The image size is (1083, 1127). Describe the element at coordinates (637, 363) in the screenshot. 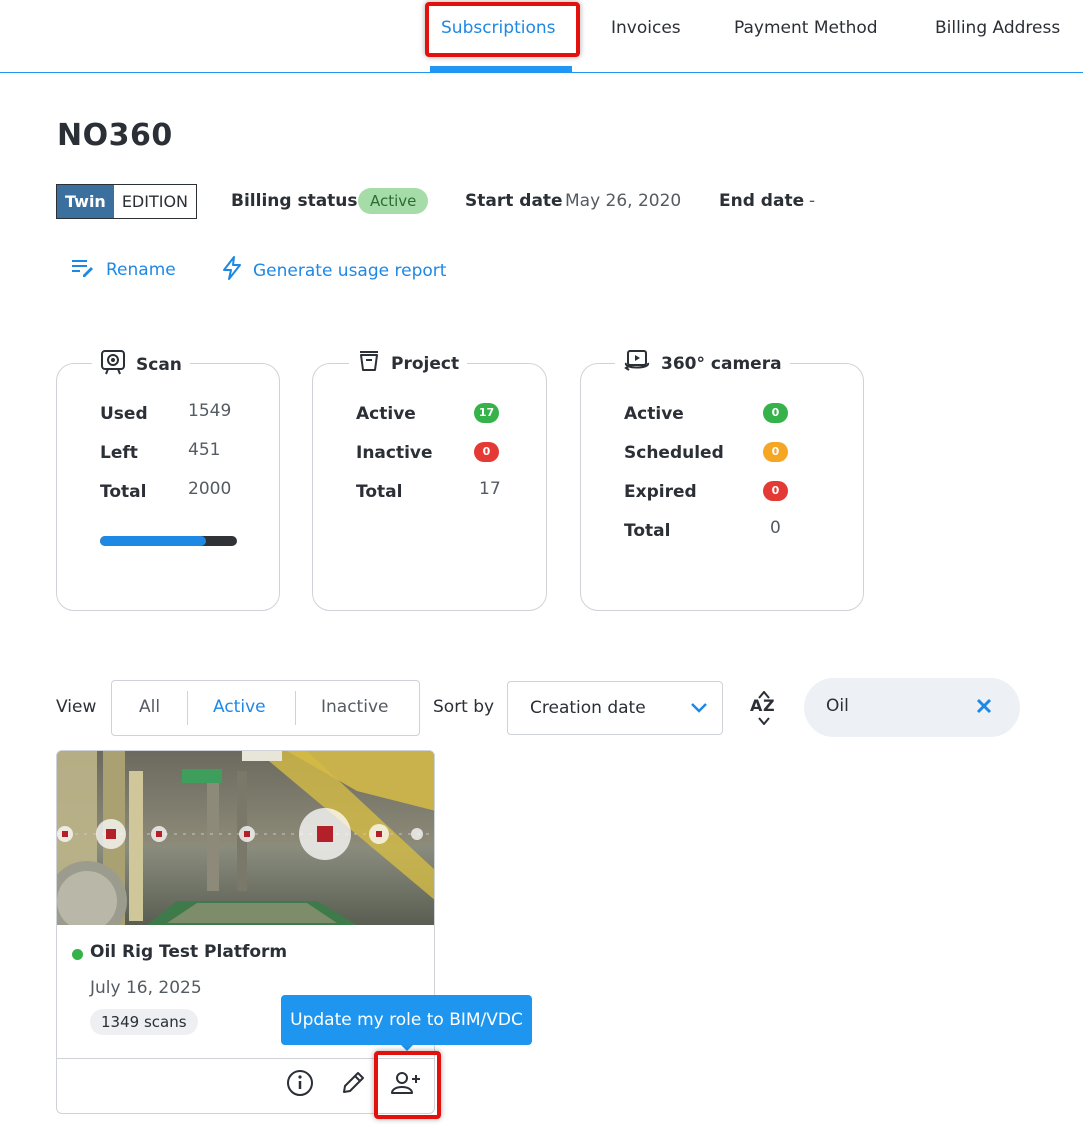

I see `camera-360-icon` at that location.